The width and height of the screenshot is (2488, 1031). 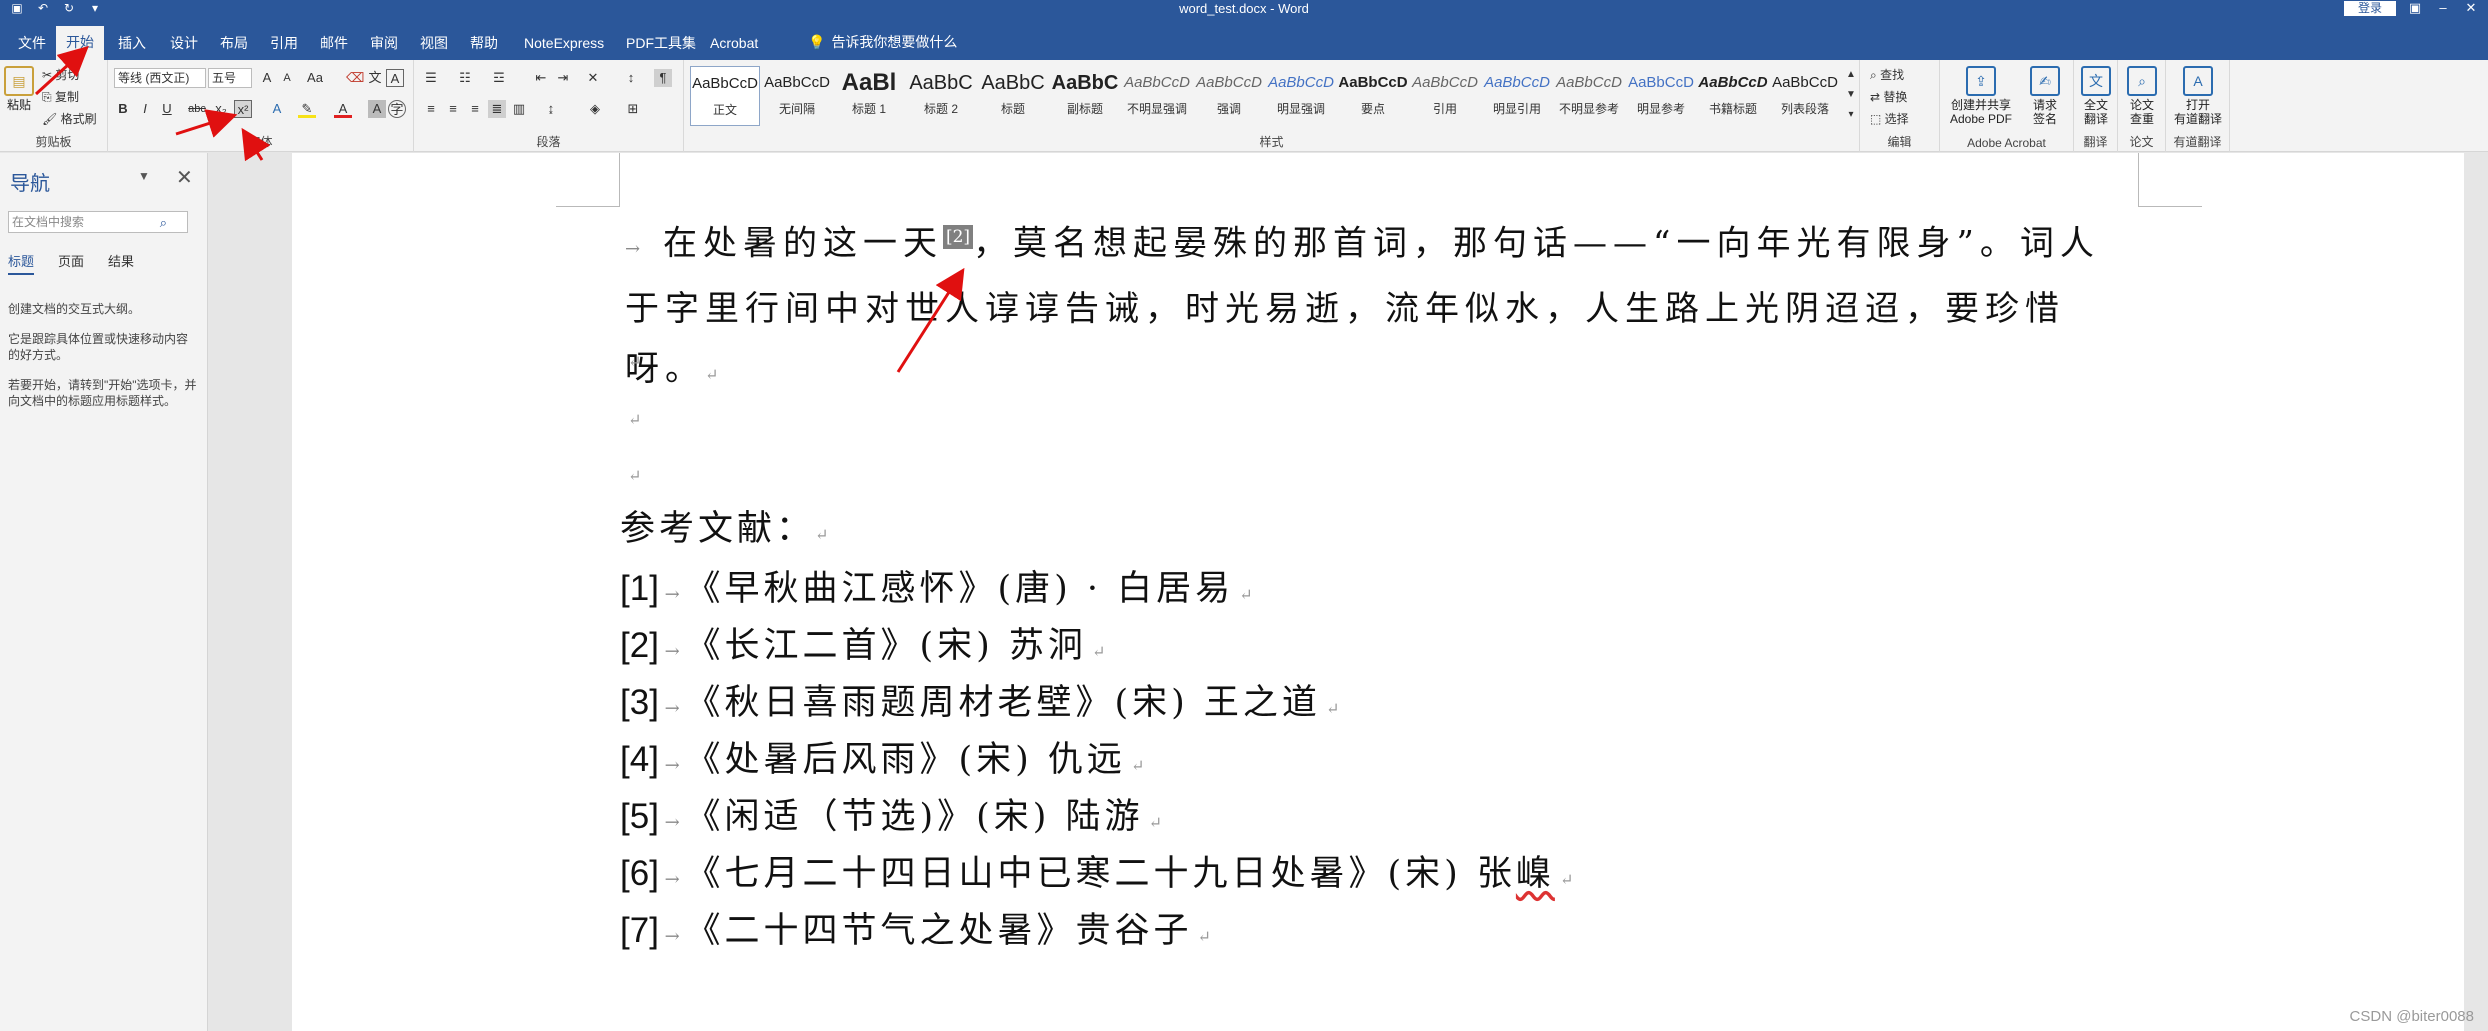 I want to click on arrow-to-footnote, so click(x=930, y=320).